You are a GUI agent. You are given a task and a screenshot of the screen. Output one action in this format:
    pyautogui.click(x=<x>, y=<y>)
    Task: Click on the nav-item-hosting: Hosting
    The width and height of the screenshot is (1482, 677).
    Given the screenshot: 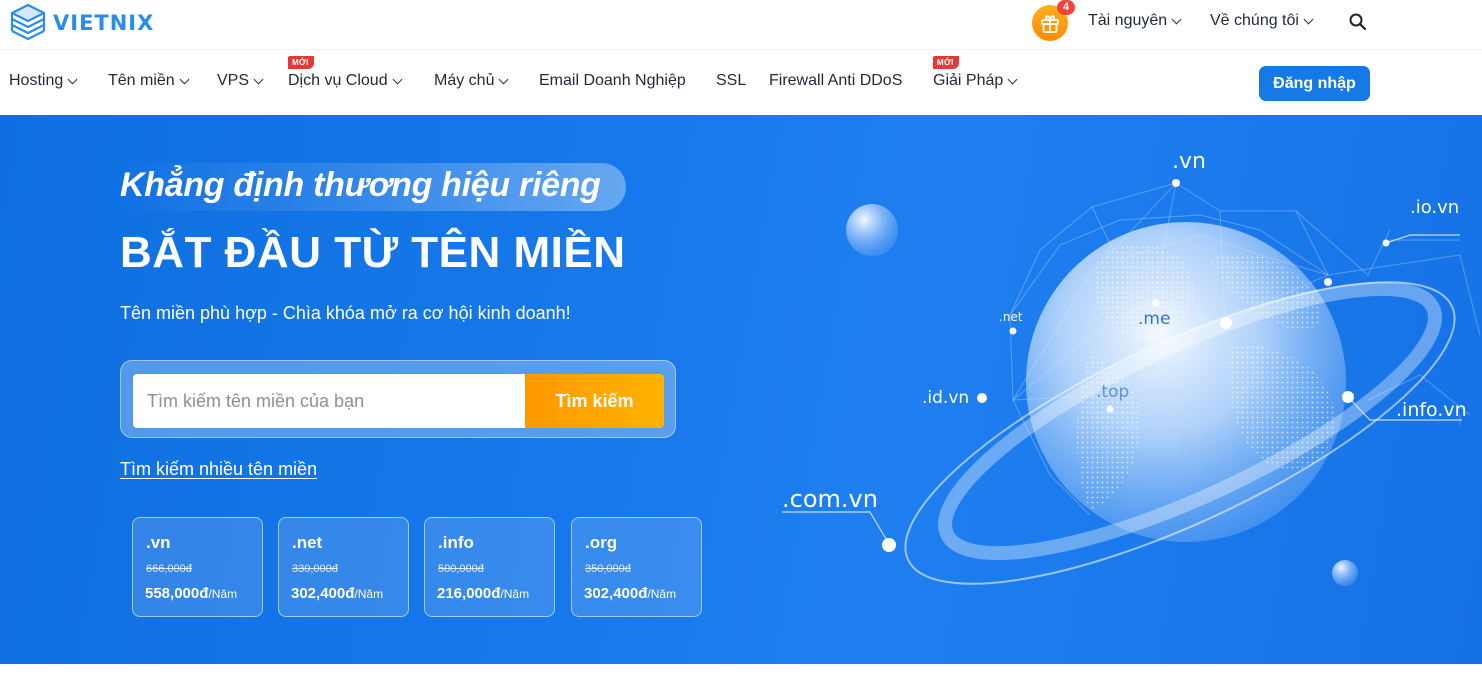 What is the action you would take?
    pyautogui.click(x=43, y=81)
    